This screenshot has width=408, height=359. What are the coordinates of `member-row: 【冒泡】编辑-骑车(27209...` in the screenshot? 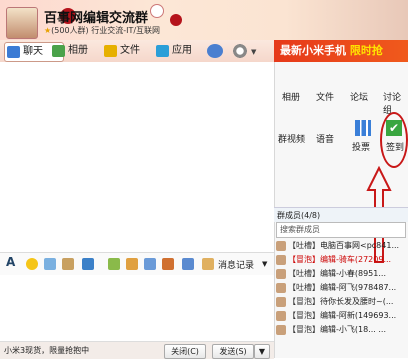 It's located at (342, 260).